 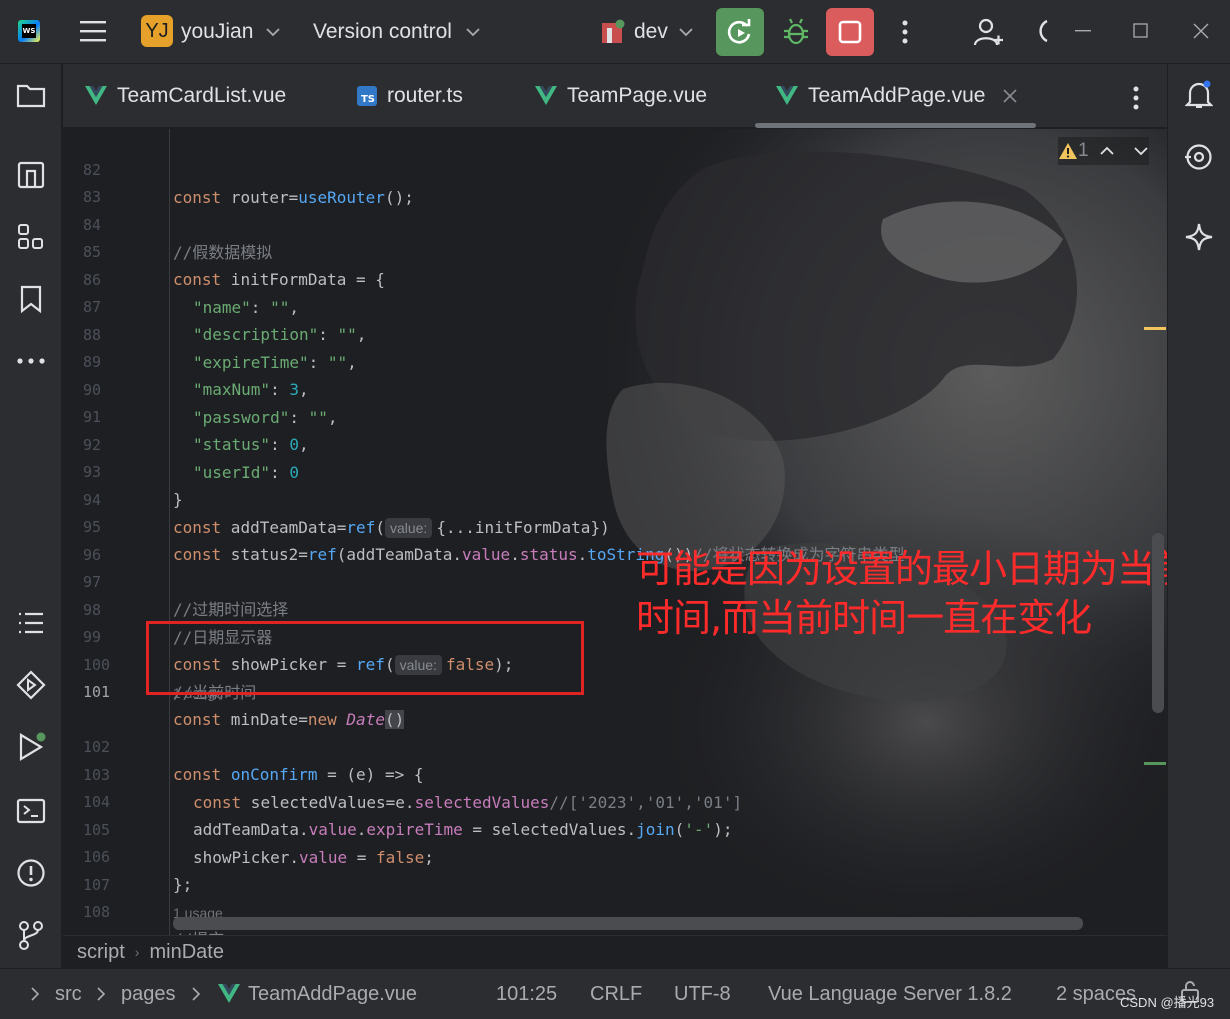 What do you see at coordinates (31, 811) in the screenshot?
I see `terminal-icon` at bounding box center [31, 811].